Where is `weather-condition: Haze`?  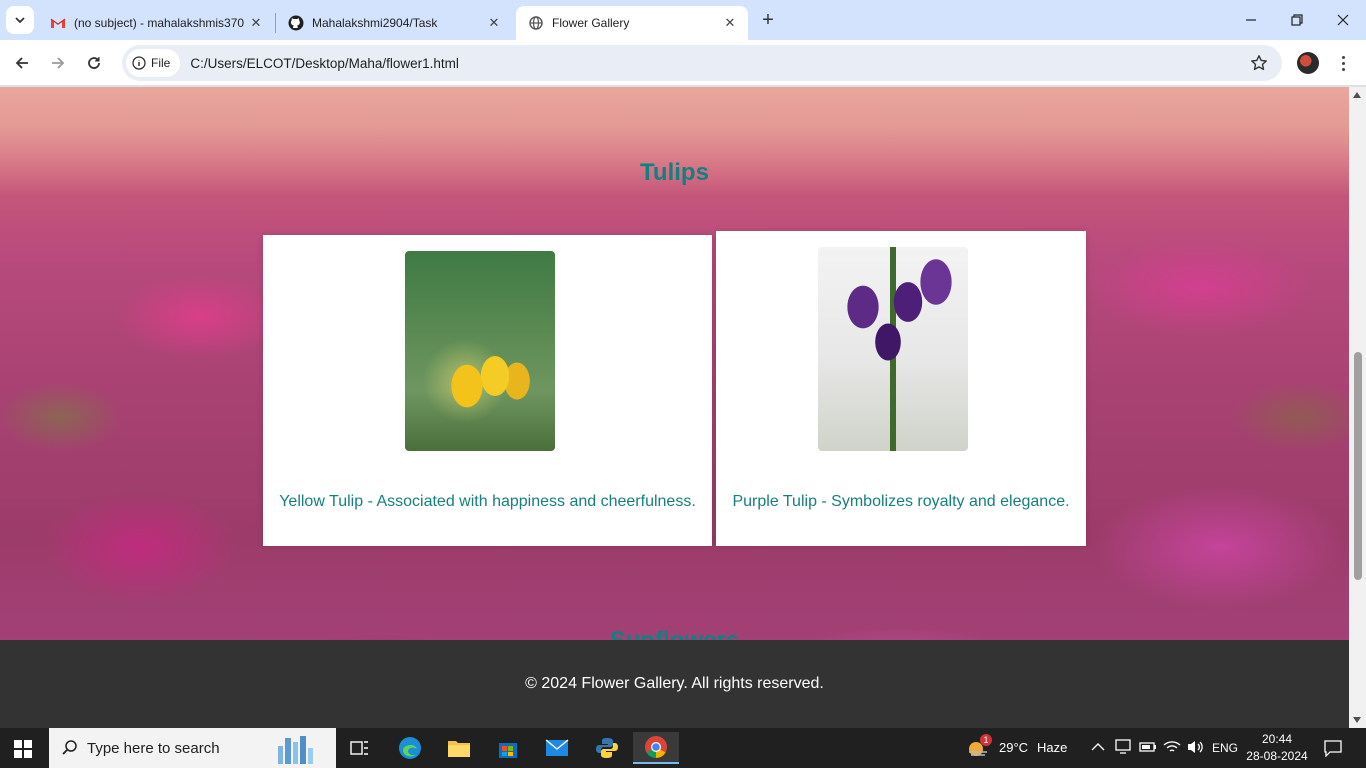
weather-condition: Haze is located at coordinates (1052, 747).